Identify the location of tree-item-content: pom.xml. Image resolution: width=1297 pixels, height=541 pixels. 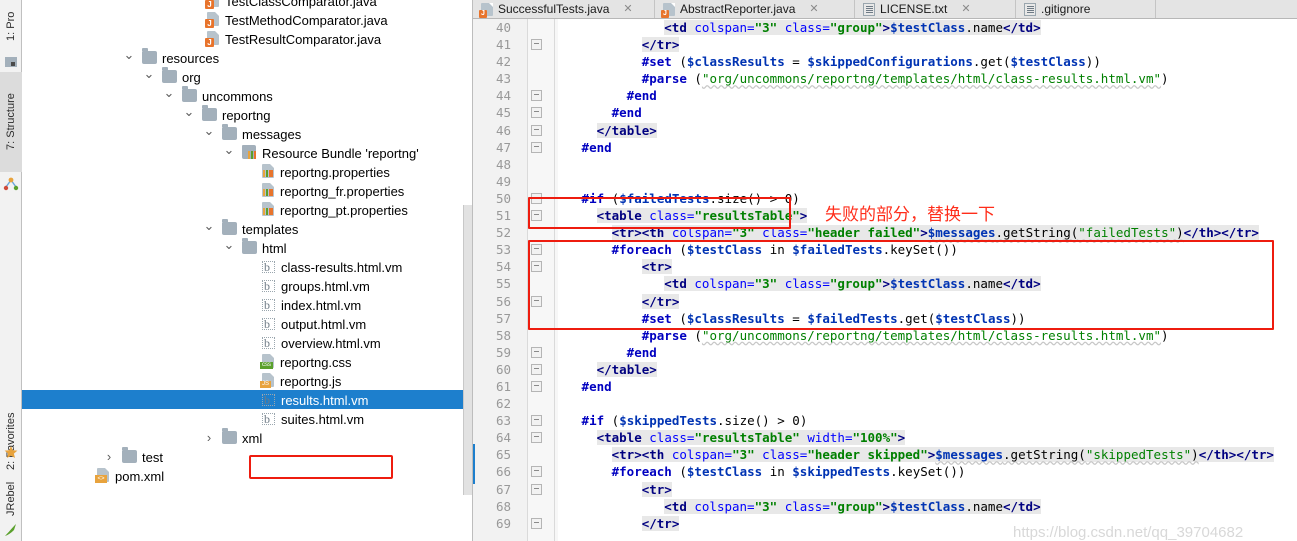
(129, 476).